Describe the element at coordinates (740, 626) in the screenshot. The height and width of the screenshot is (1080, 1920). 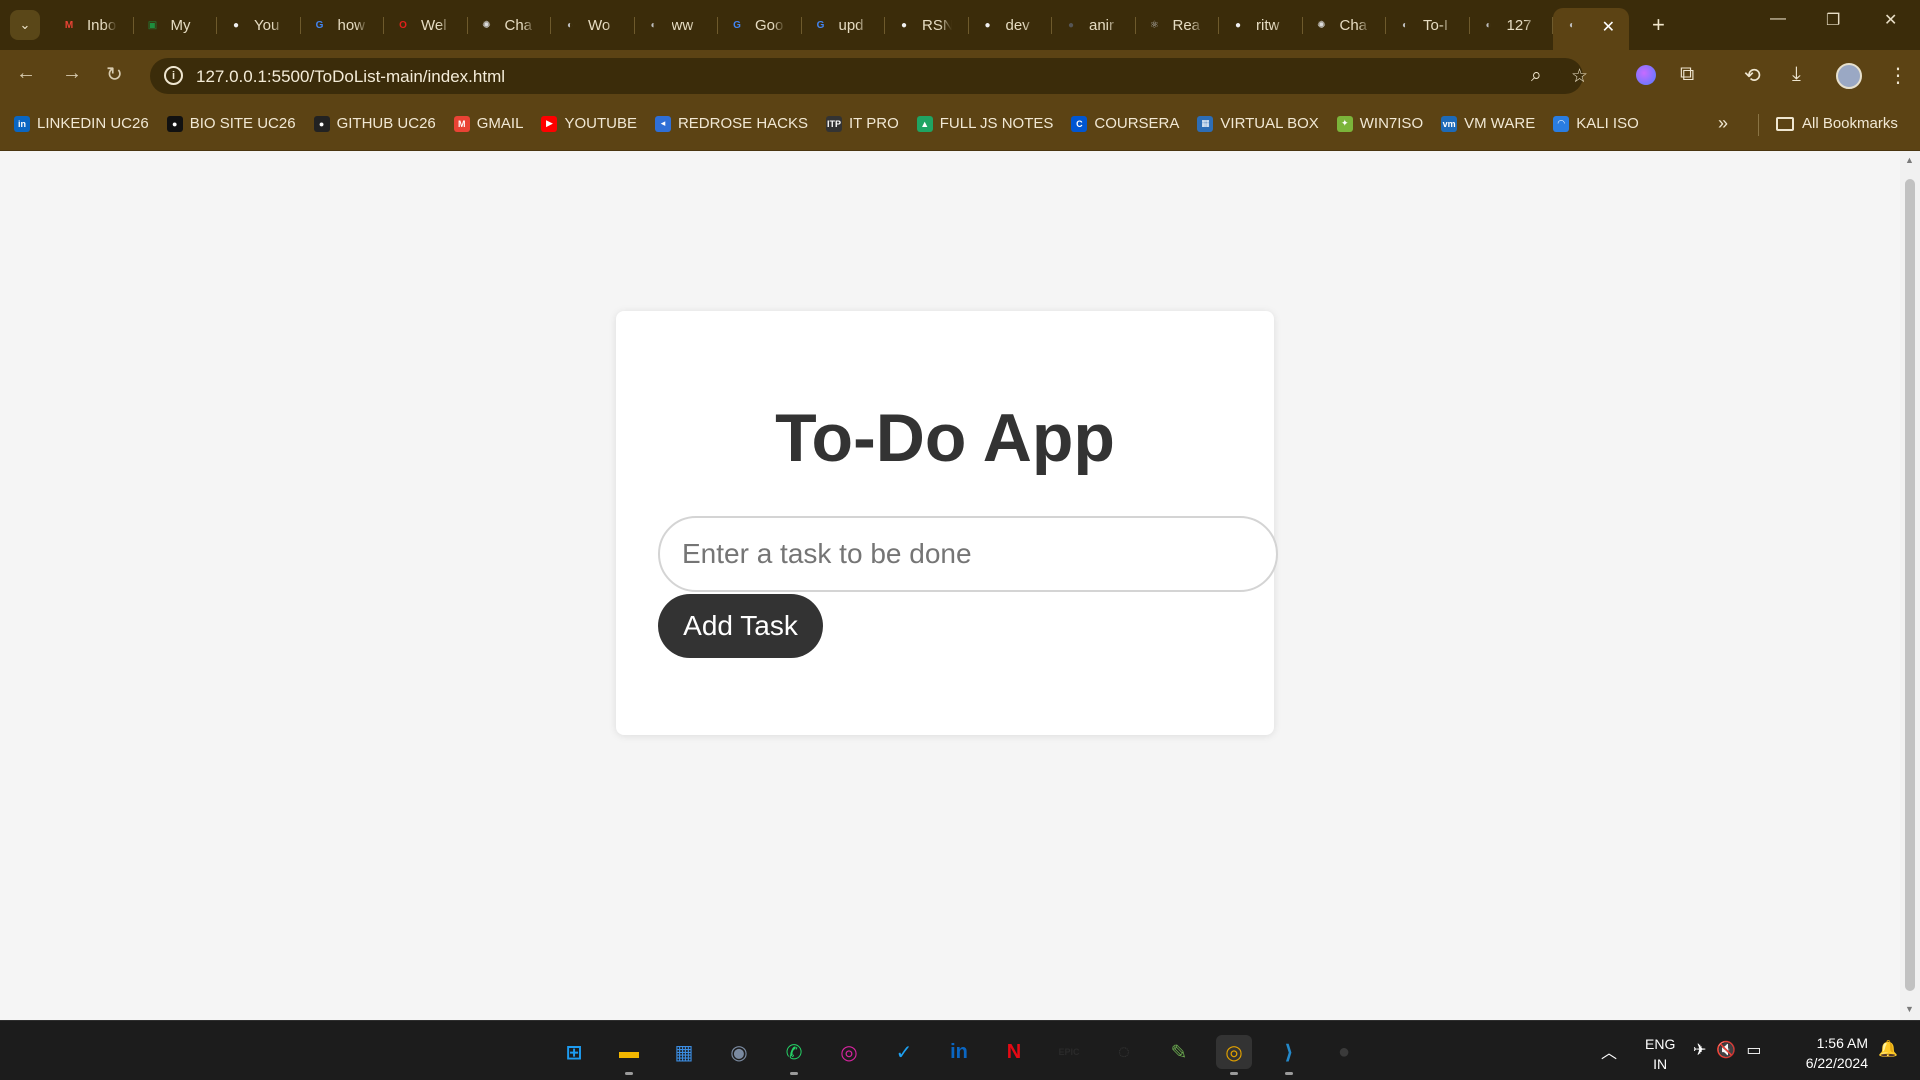
I see `add-task-button: Add Task` at that location.